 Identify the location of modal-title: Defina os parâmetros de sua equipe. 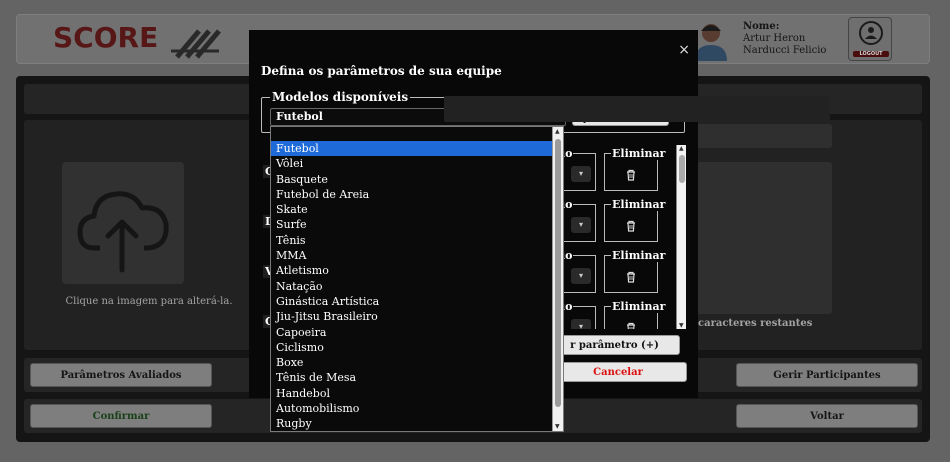
(381, 71).